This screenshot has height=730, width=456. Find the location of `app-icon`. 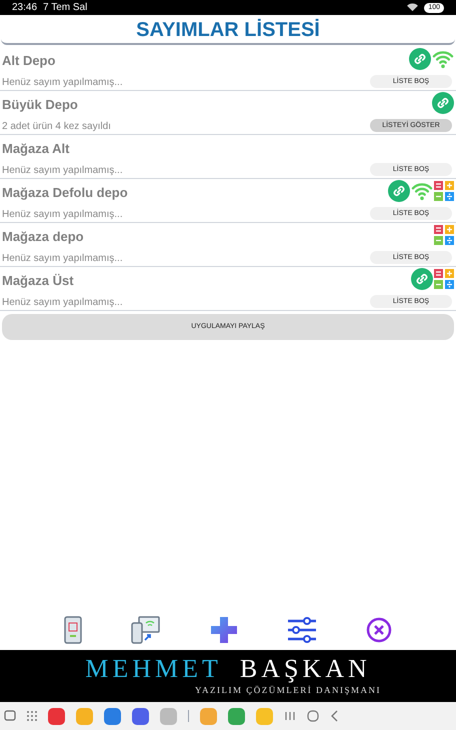

app-icon is located at coordinates (56, 716).